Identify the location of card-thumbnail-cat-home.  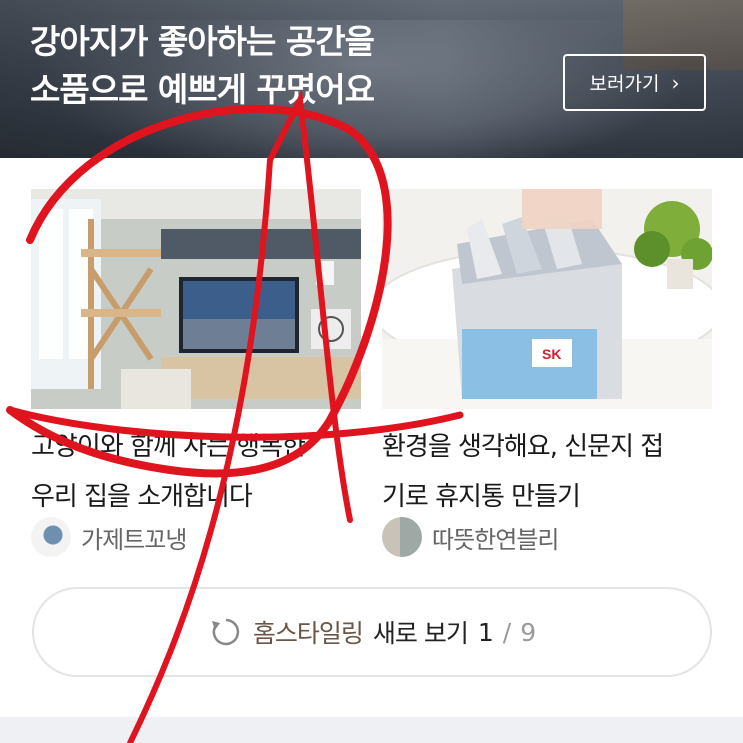
(196, 299).